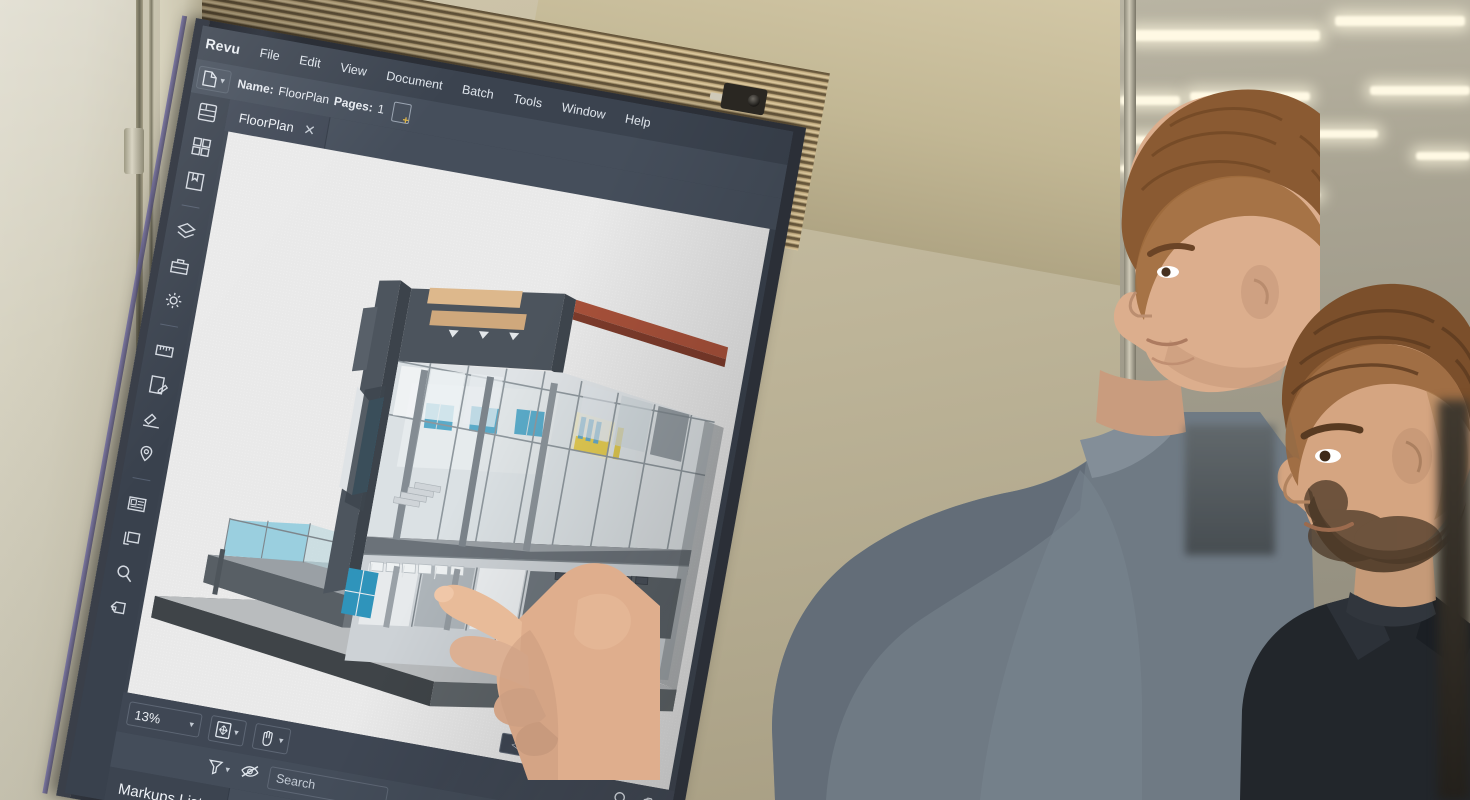 The width and height of the screenshot is (1470, 800). What do you see at coordinates (353, 69) in the screenshot?
I see `menu-item-view: View` at bounding box center [353, 69].